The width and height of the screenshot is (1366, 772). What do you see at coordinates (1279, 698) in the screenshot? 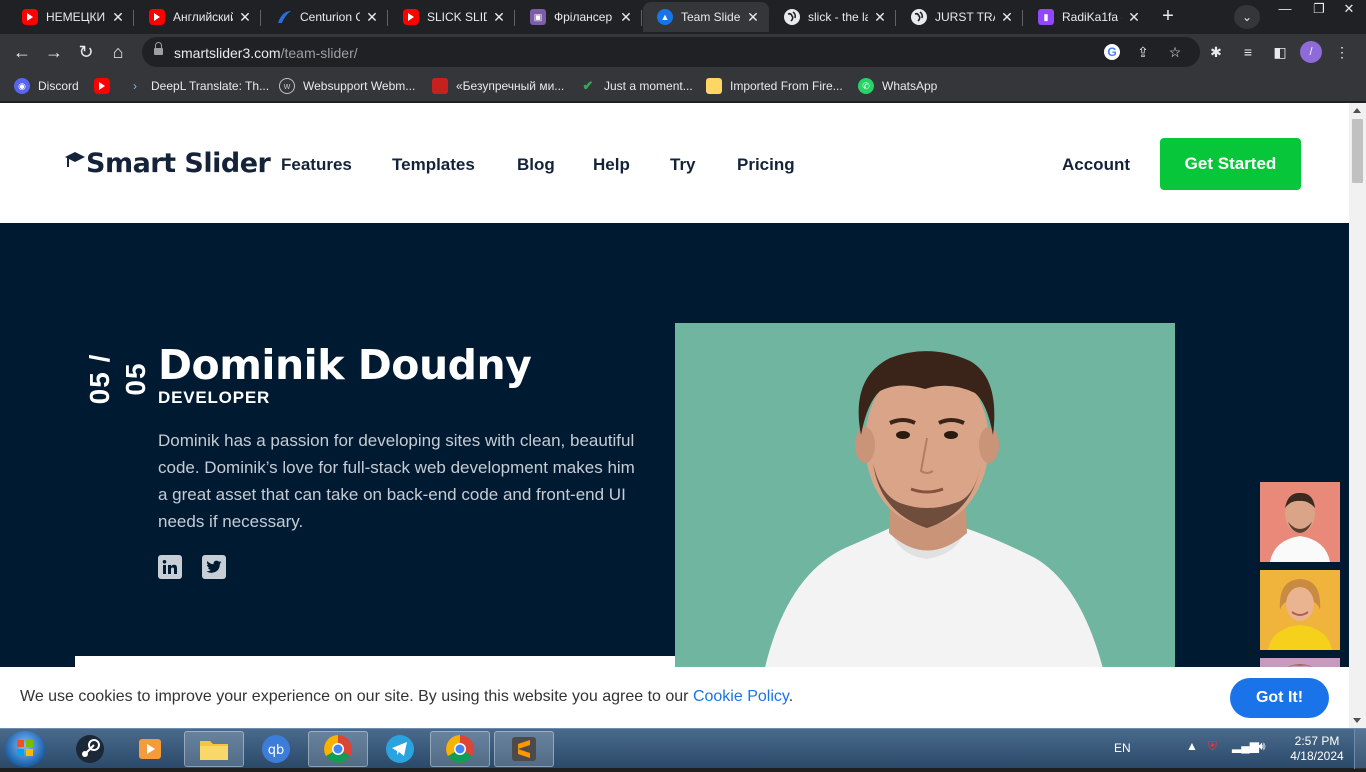
I see `got-it-button: Got It!` at bounding box center [1279, 698].